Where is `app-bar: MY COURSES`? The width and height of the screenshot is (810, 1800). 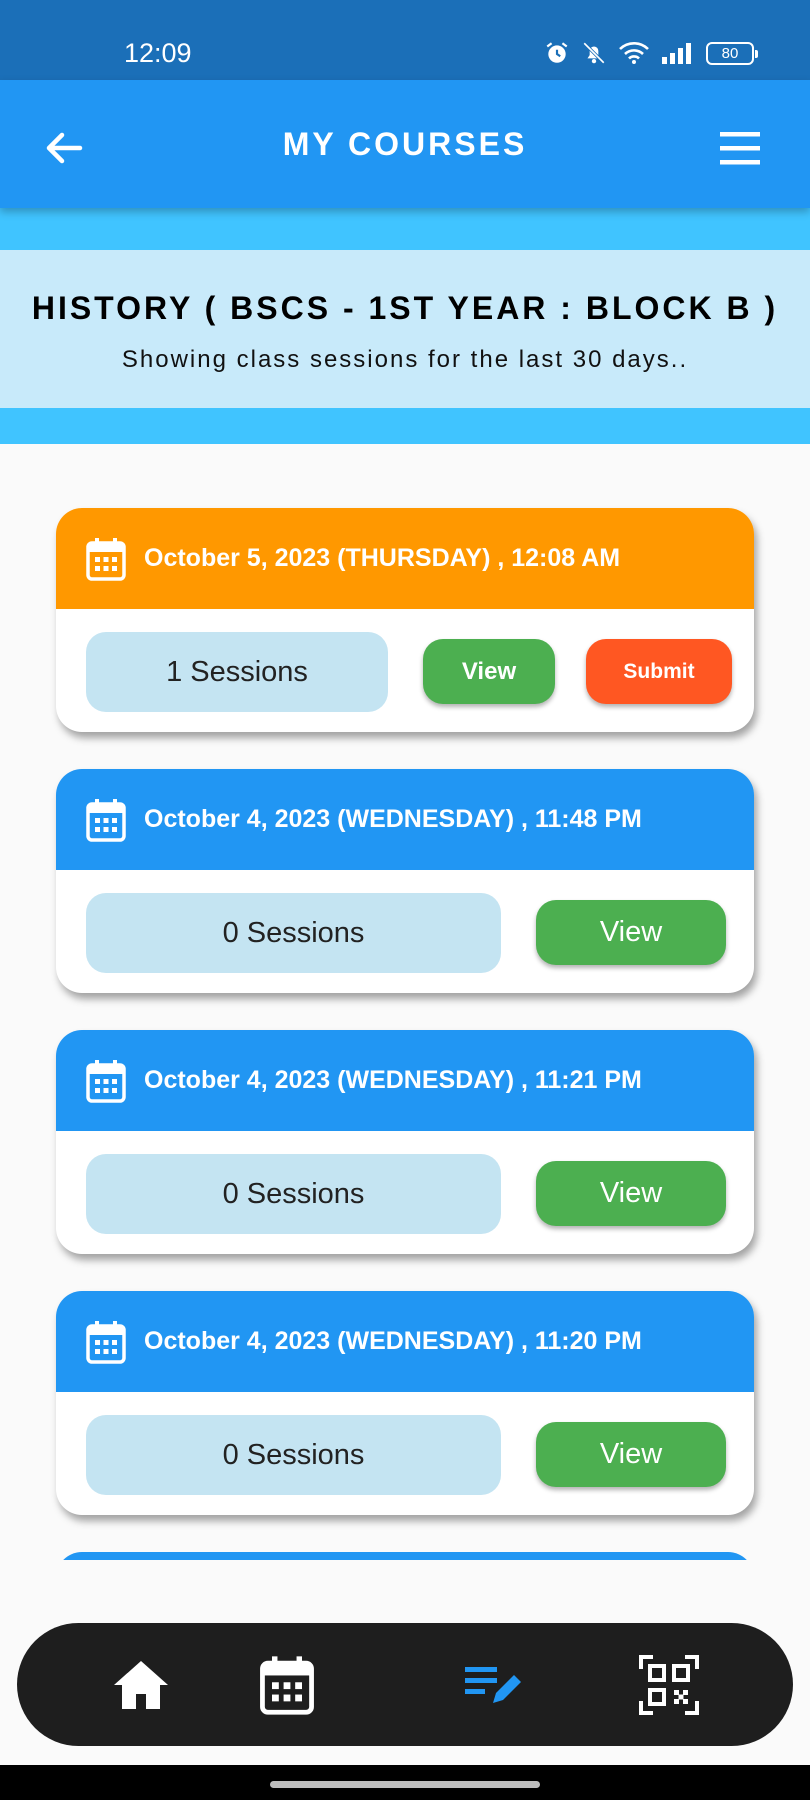 app-bar: MY COURSES is located at coordinates (405, 144).